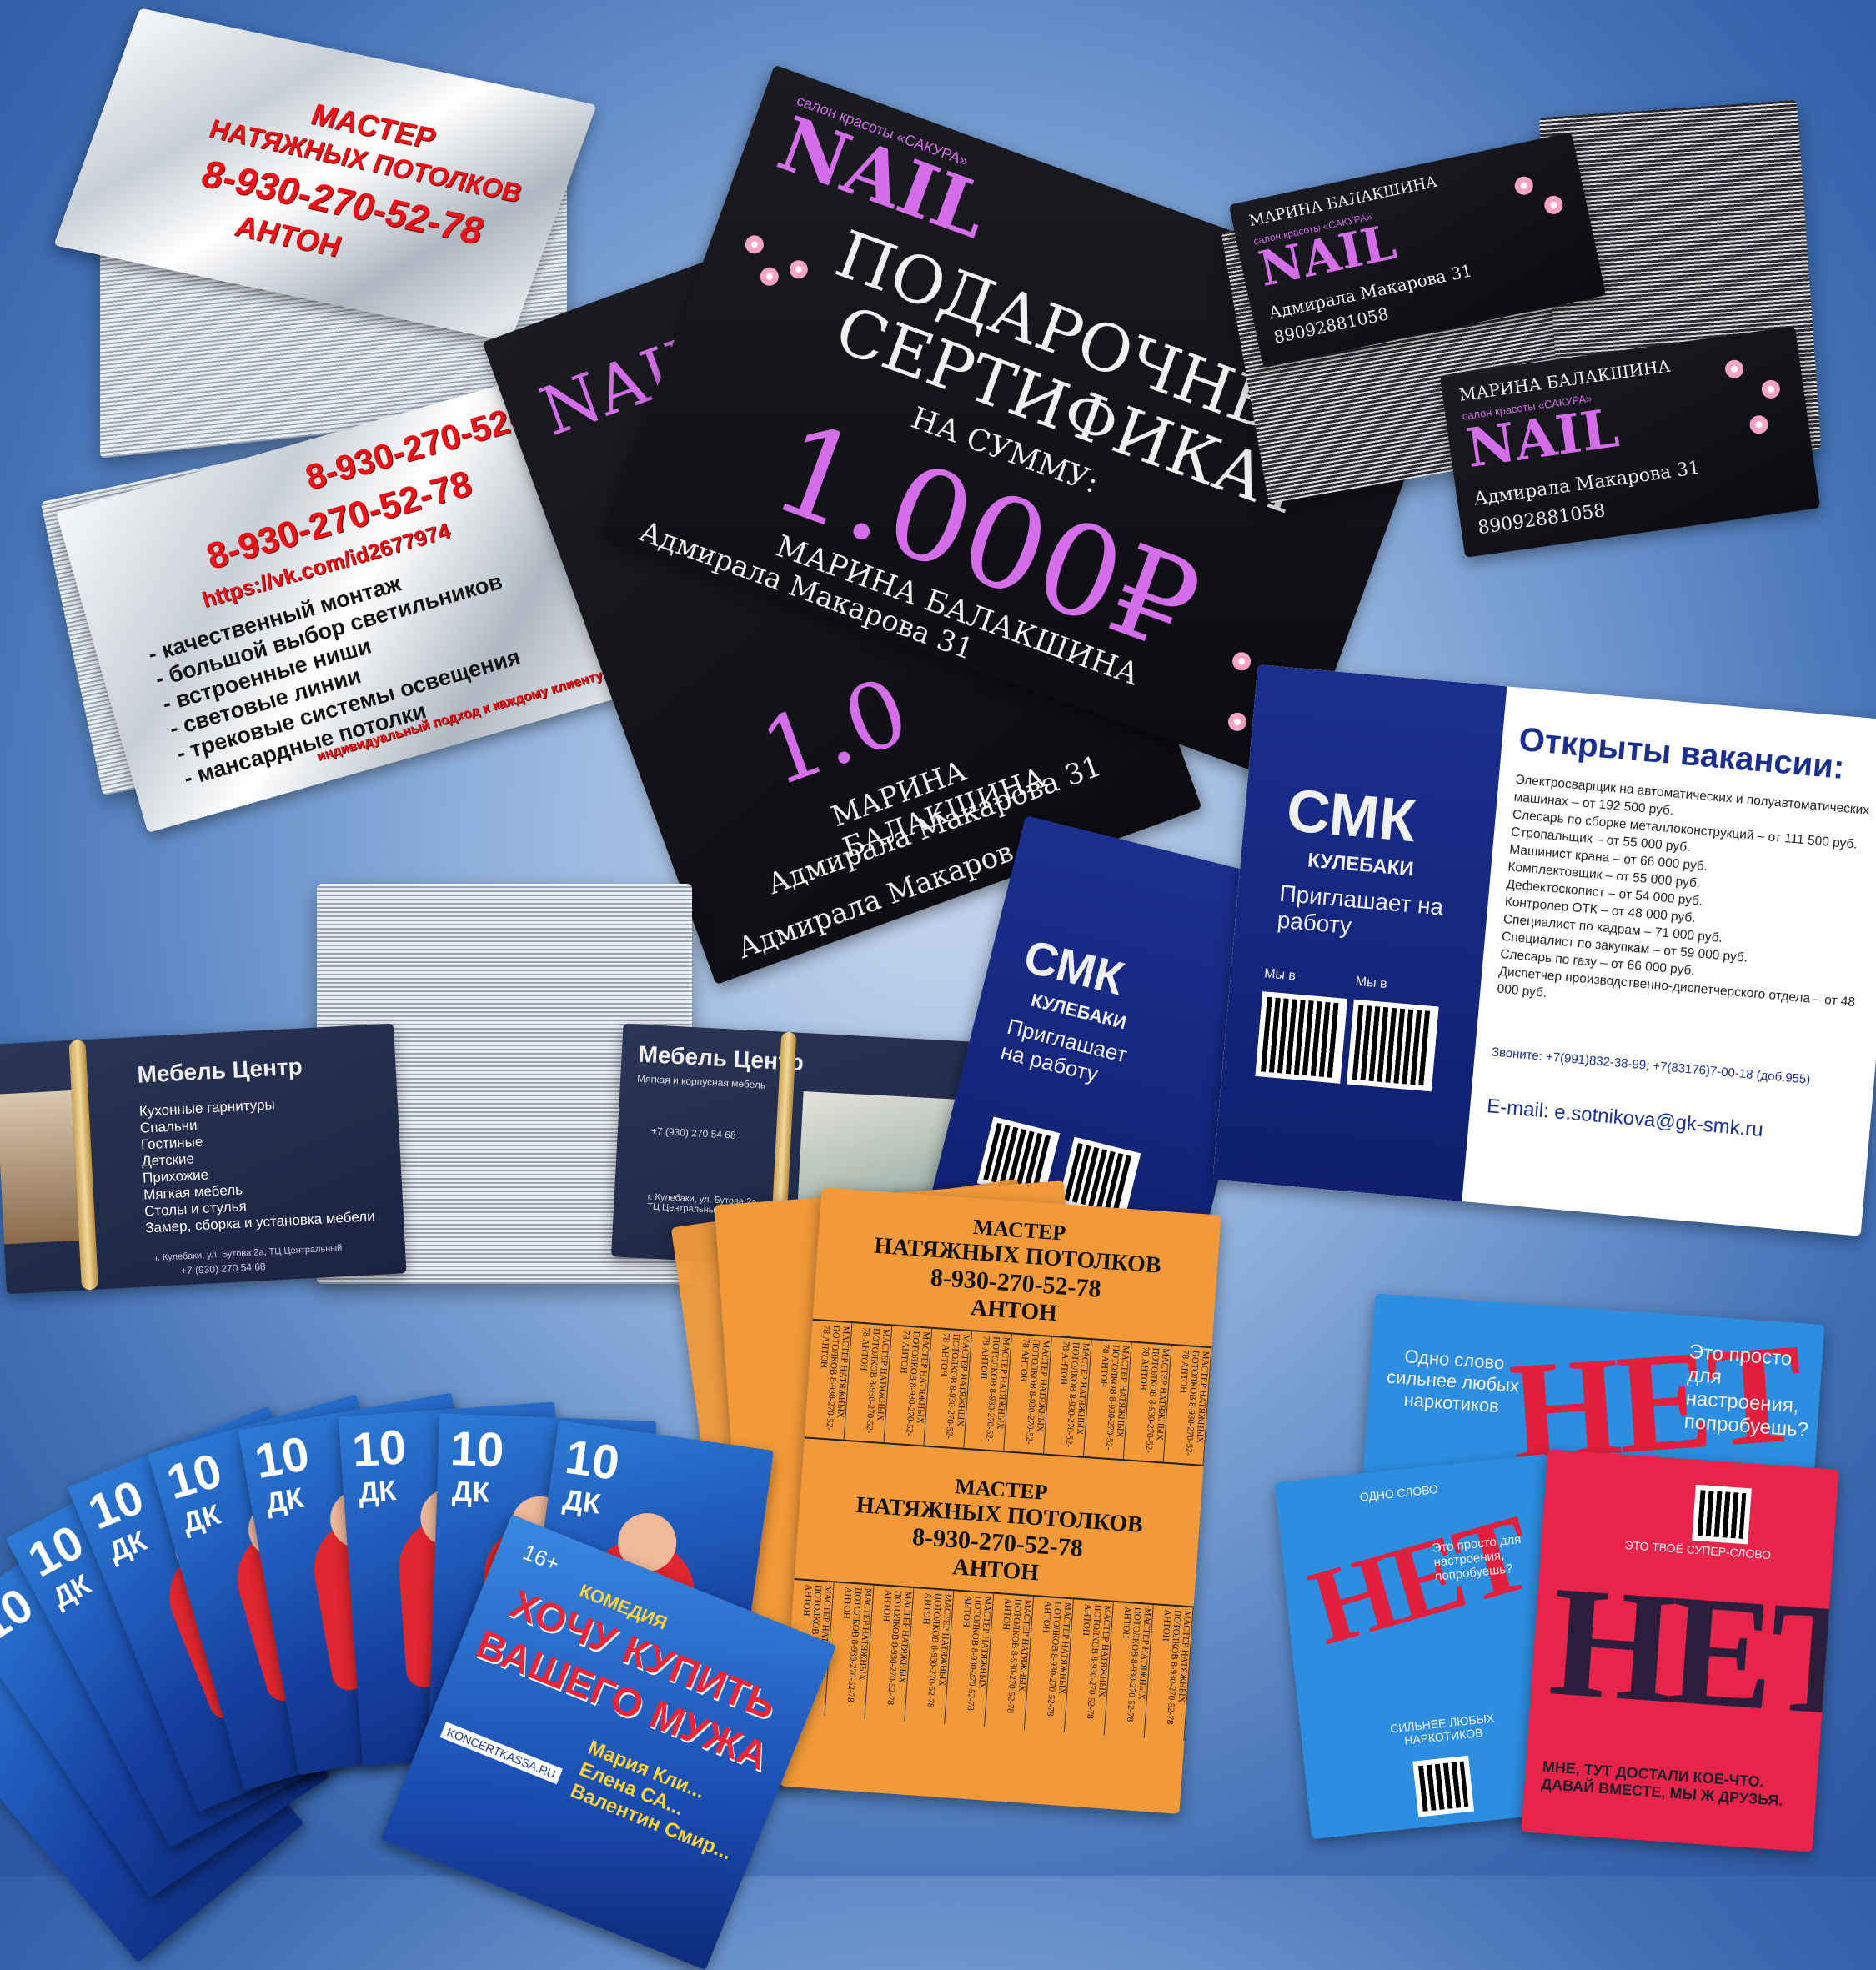 The width and height of the screenshot is (1876, 1970). What do you see at coordinates (1398, 1492) in the screenshot?
I see `nyet-small-top: ОДНО СЛОВО` at bounding box center [1398, 1492].